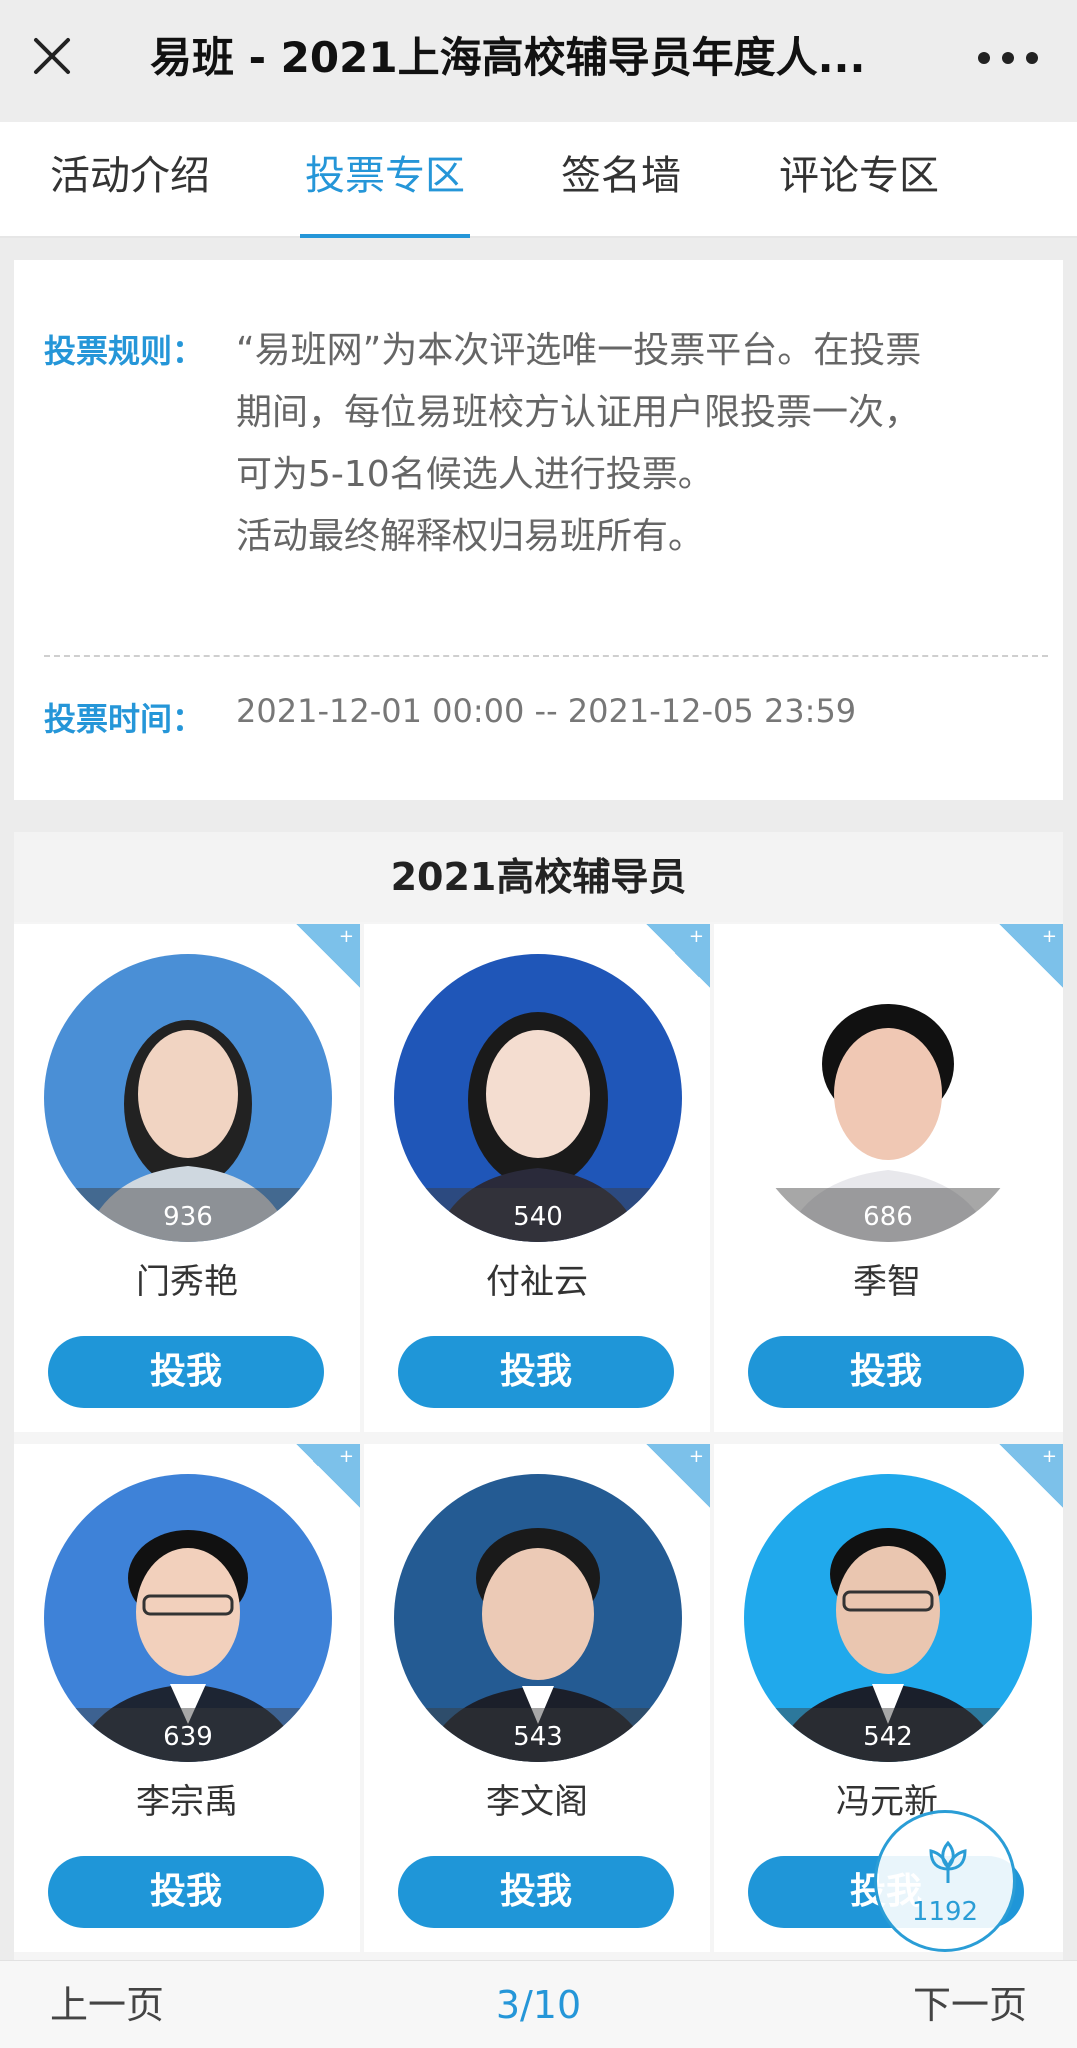 The image size is (1077, 2048). I want to click on rules-label: 投票规则：, so click(124, 351).